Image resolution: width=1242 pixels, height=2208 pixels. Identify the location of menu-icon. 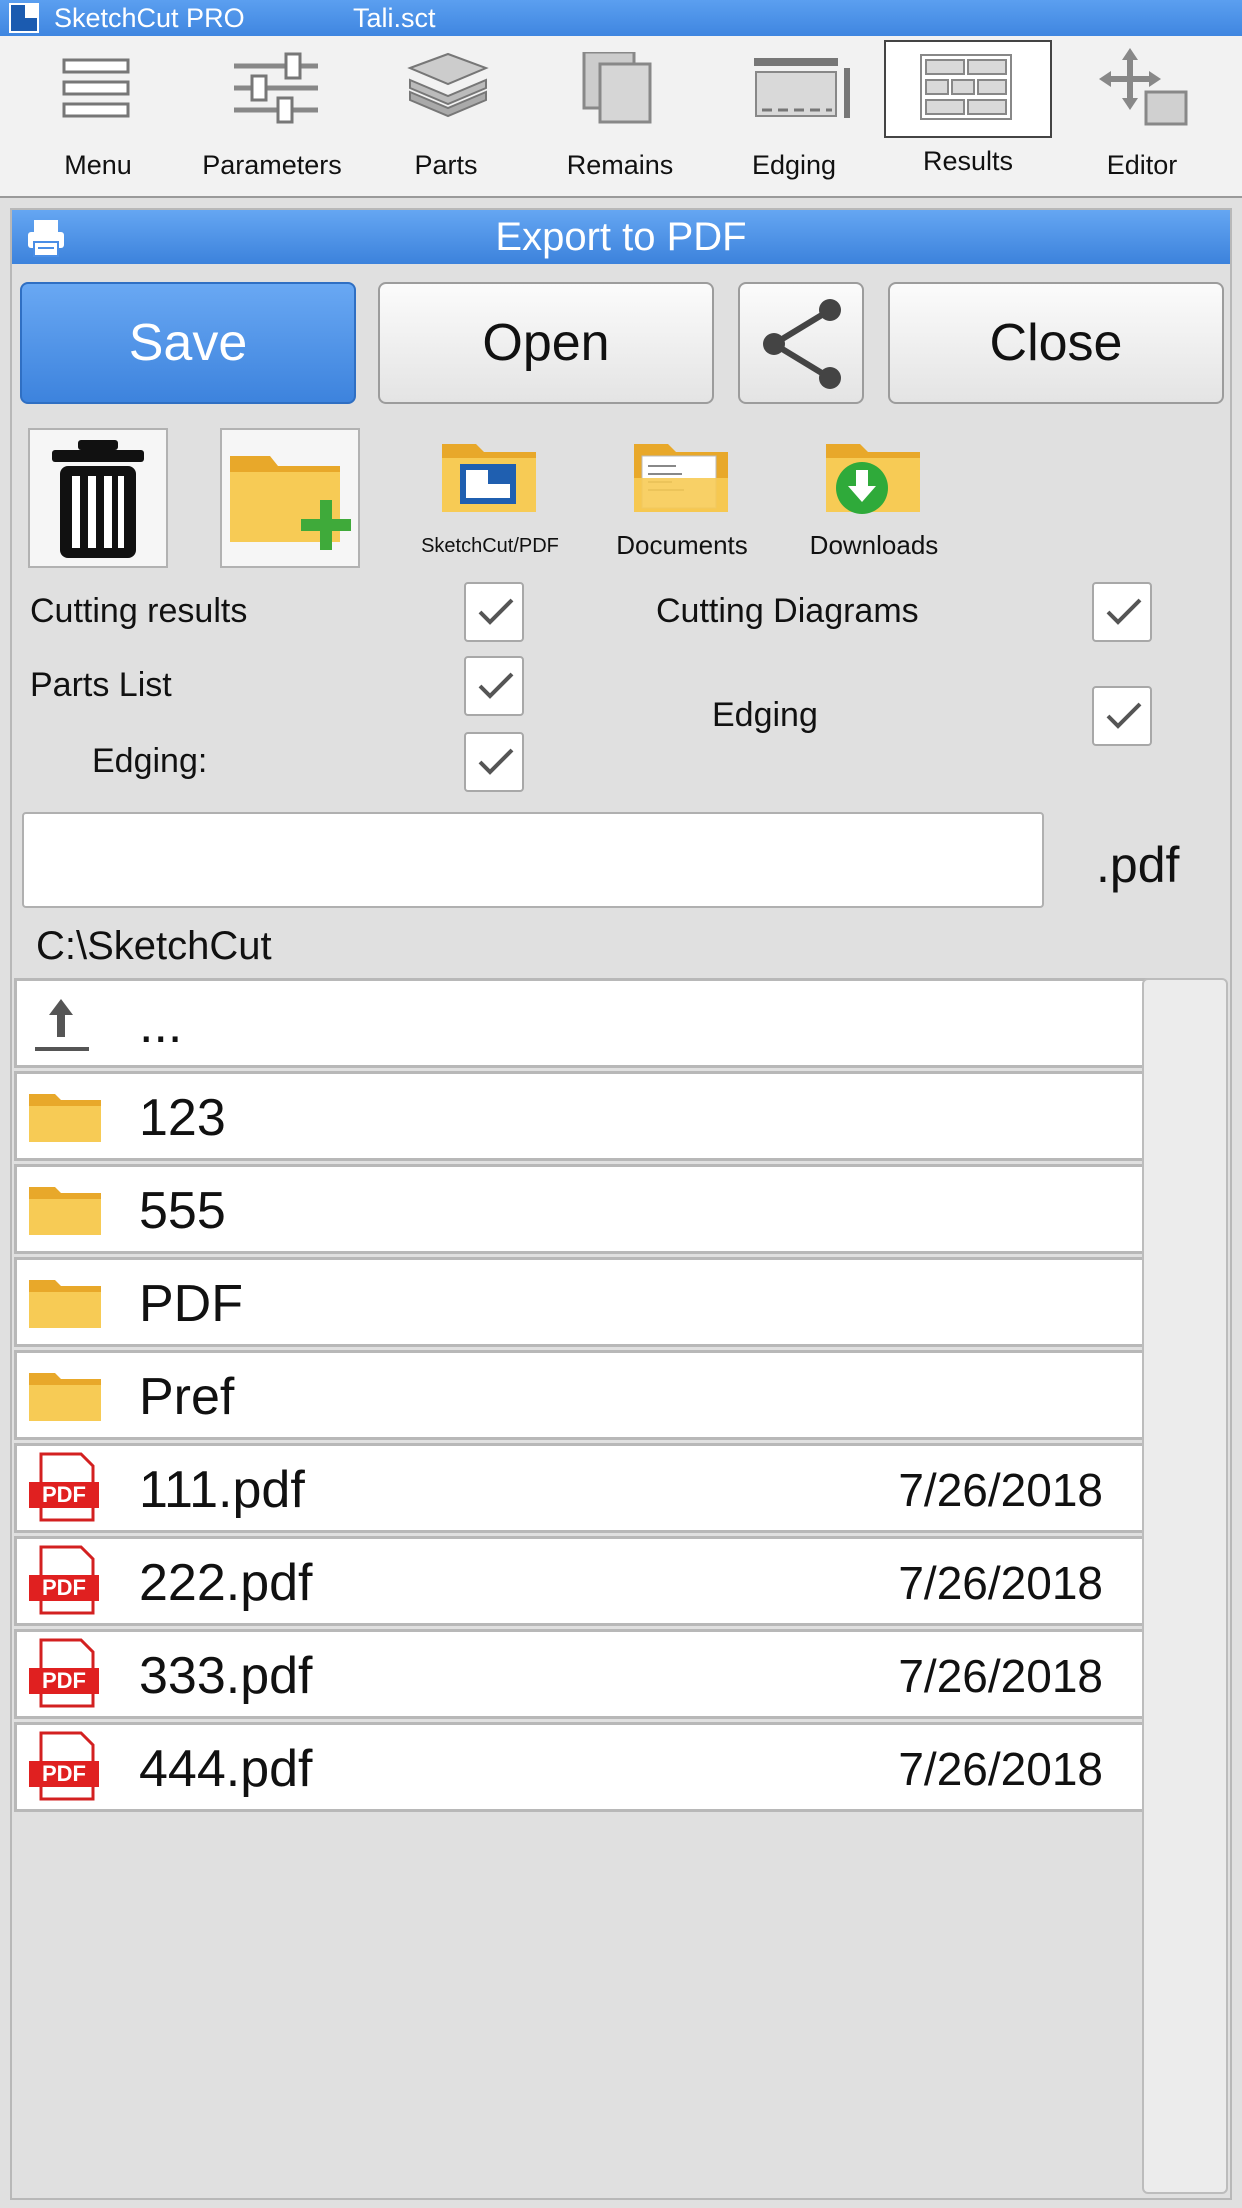
(96, 88).